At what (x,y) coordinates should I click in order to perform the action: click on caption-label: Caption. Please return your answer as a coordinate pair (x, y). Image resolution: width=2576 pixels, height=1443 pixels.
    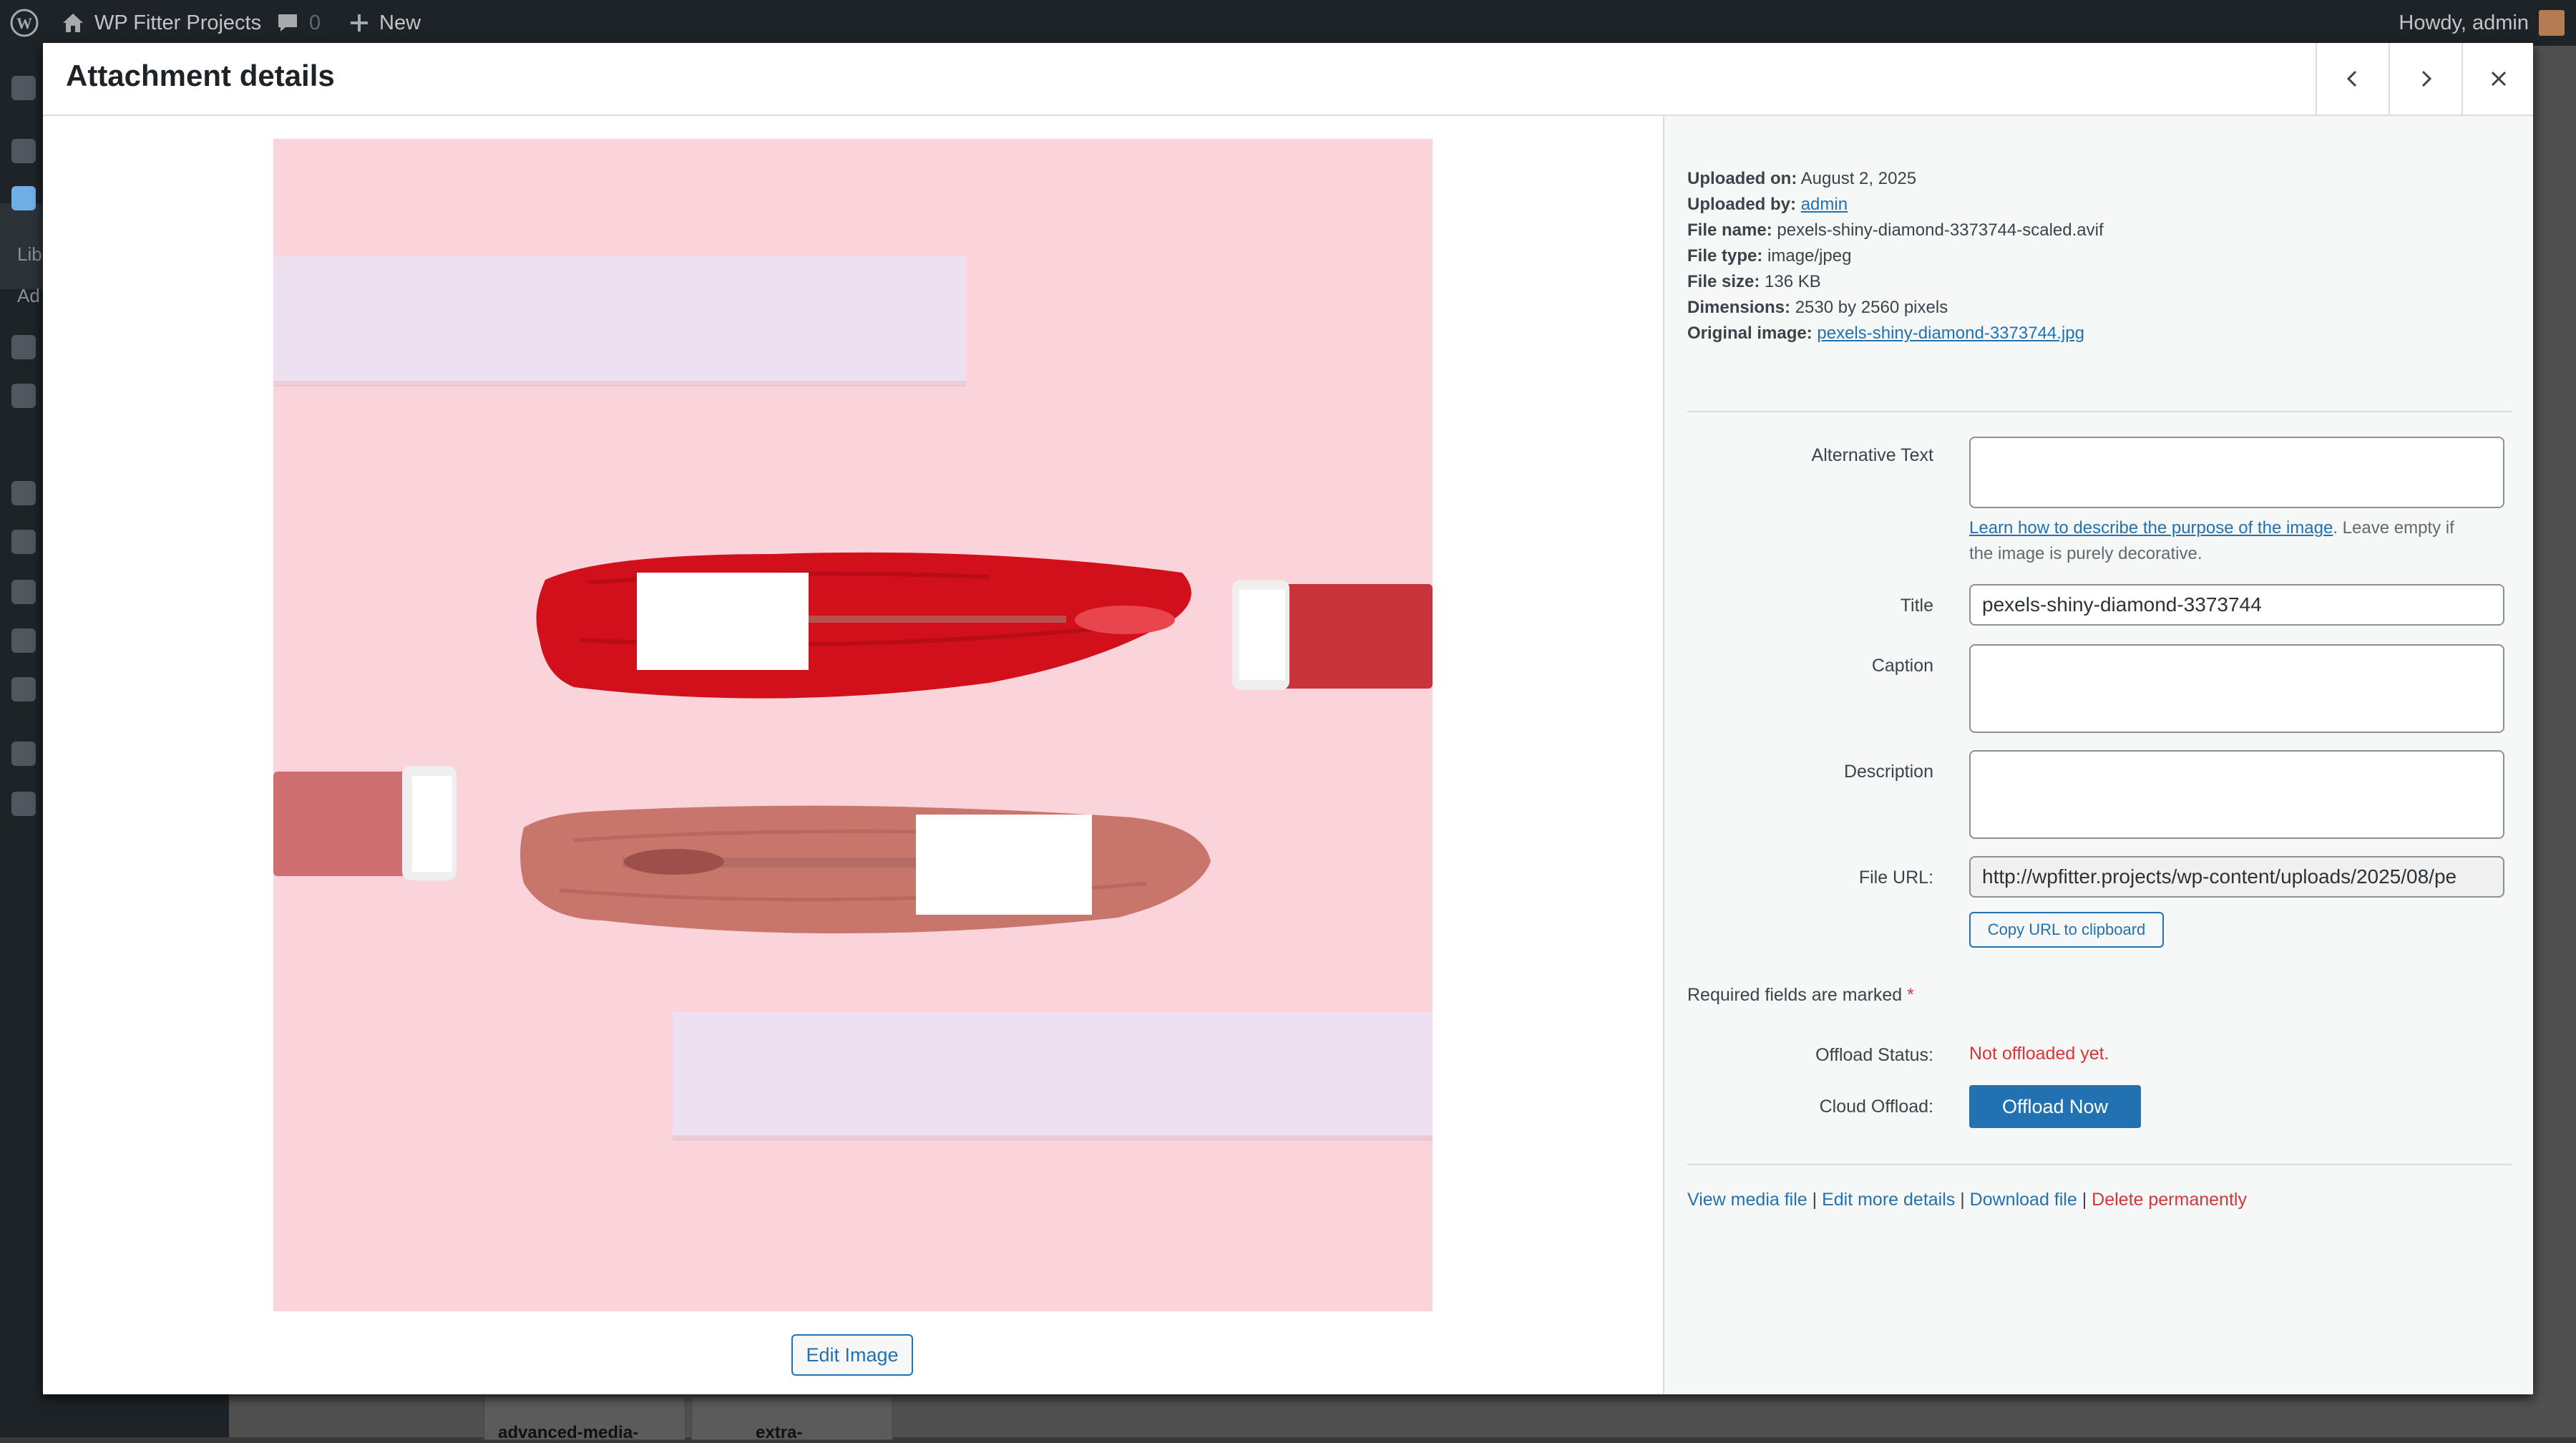
    Looking at the image, I should click on (1902, 666).